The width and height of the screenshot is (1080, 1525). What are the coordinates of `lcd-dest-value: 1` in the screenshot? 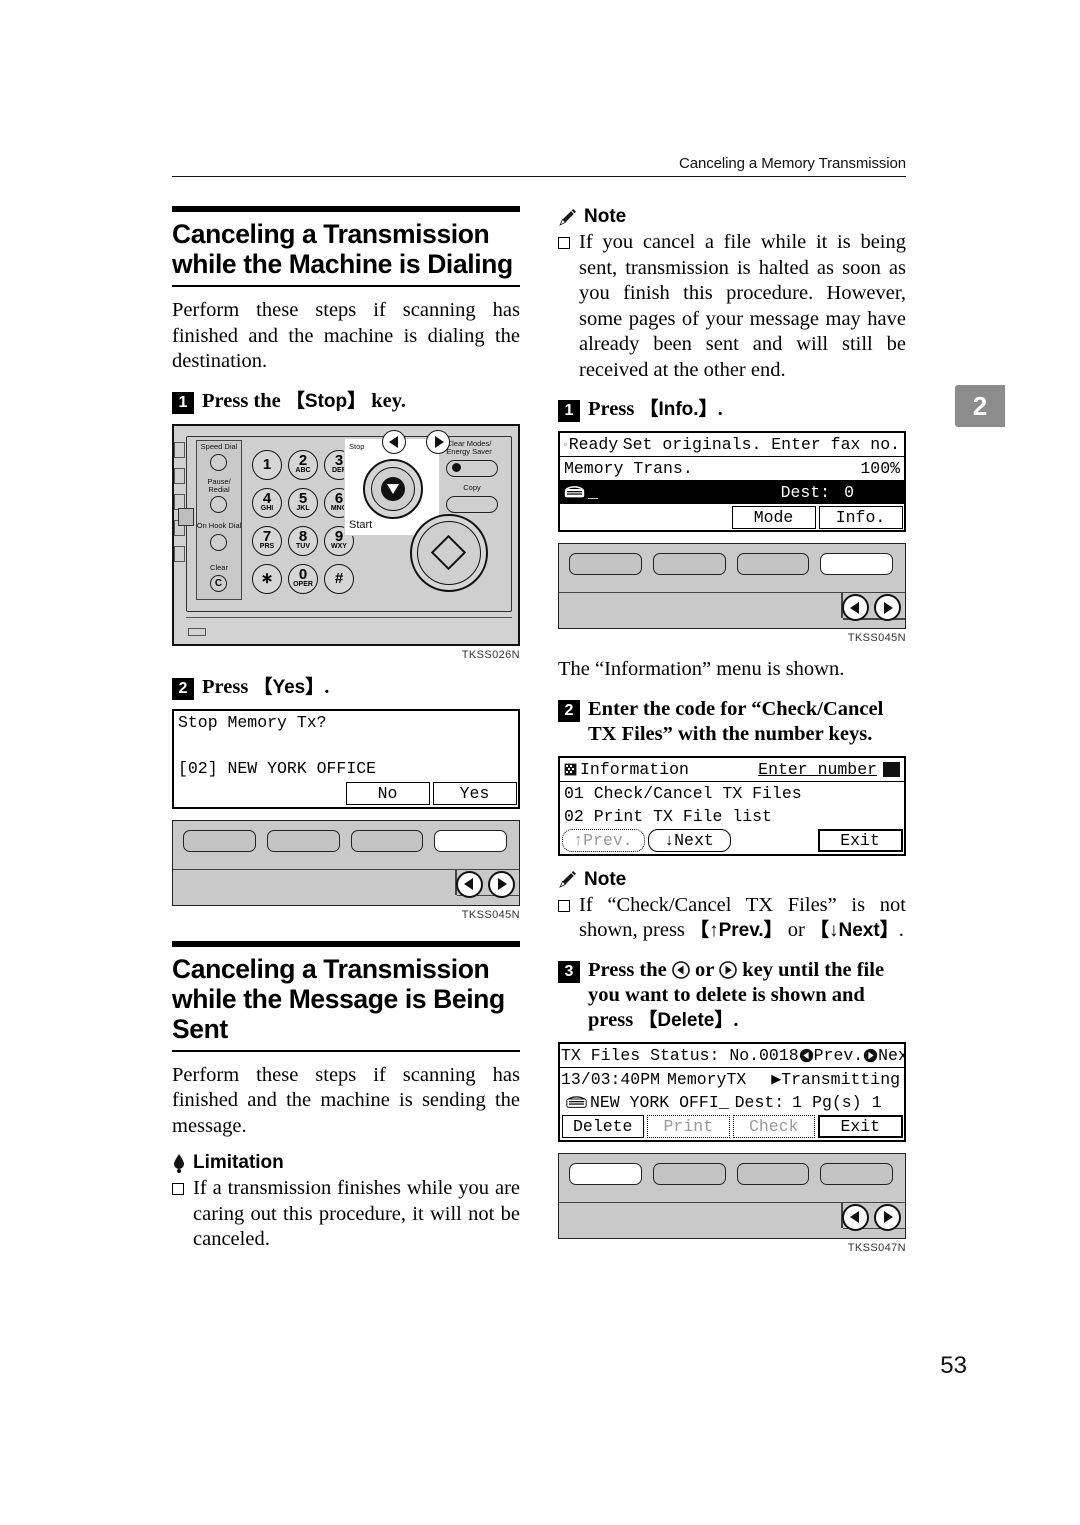 It's located at (797, 1102).